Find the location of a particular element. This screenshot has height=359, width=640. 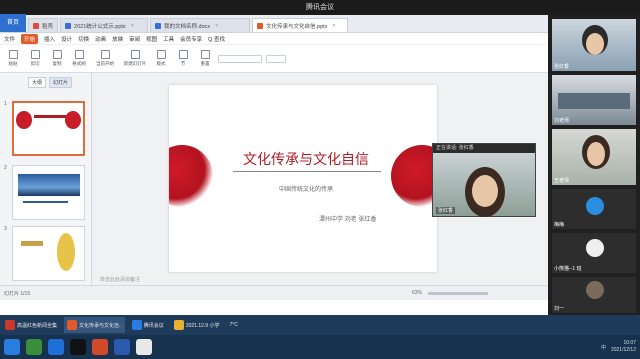

participant-video: 张红香 is located at coordinates (594, 45).